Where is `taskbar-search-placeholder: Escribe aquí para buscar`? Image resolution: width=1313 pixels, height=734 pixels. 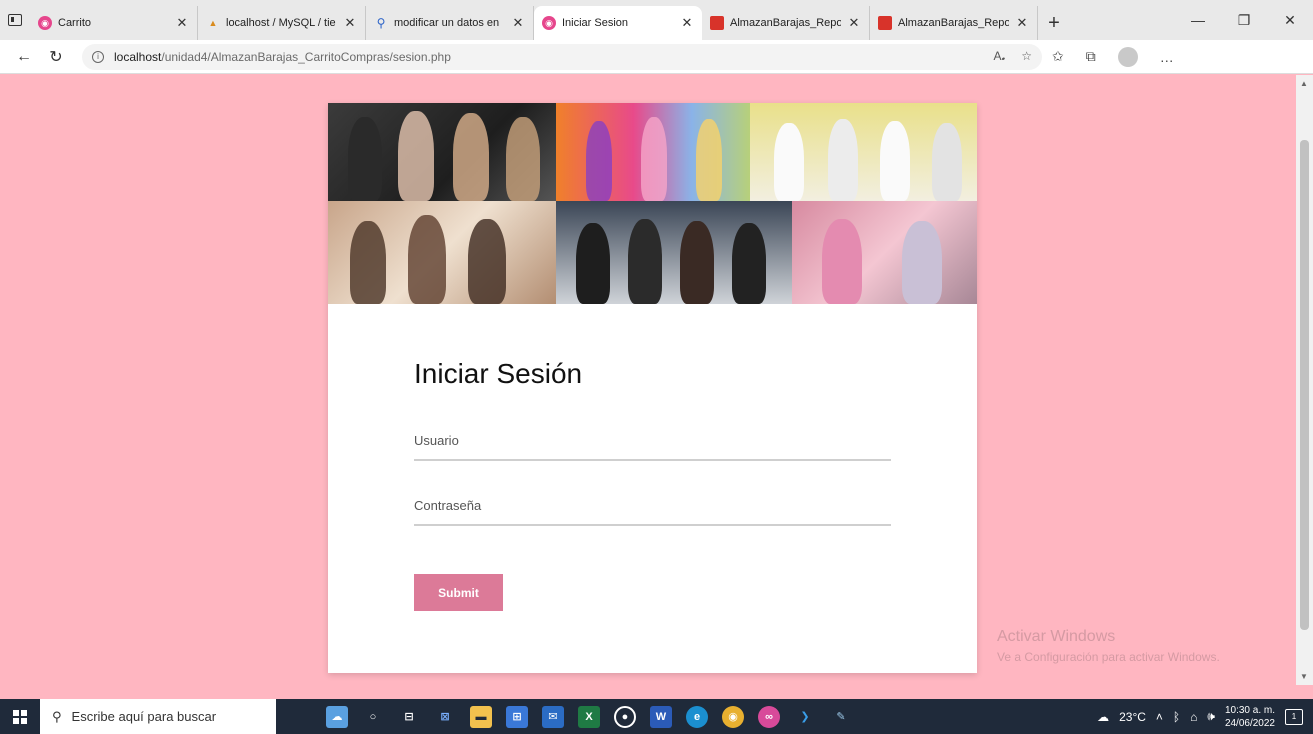 taskbar-search-placeholder: Escribe aquí para buscar is located at coordinates (144, 716).